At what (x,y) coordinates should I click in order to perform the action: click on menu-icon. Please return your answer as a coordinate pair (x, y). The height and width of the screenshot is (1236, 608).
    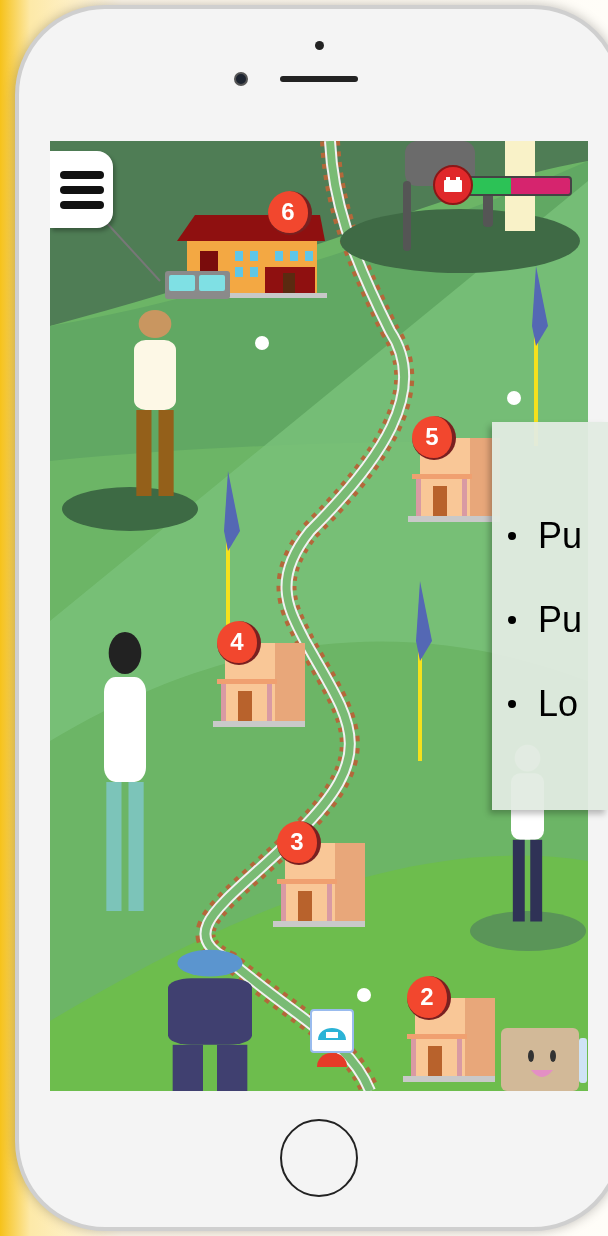
    Looking at the image, I should click on (81, 189).